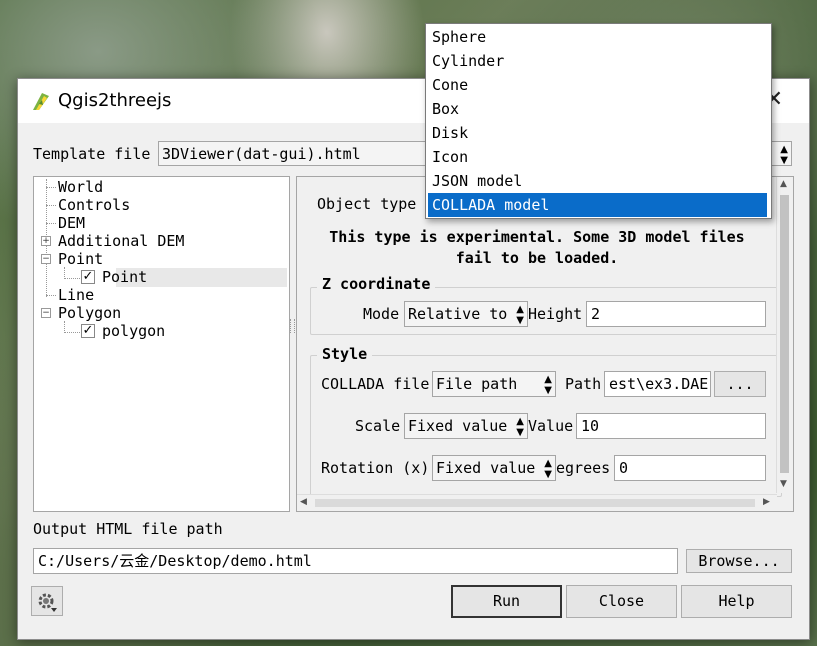  What do you see at coordinates (355, 561) in the screenshot?
I see `output-path-input: C:/Users/云金/Desktop/demo.html` at bounding box center [355, 561].